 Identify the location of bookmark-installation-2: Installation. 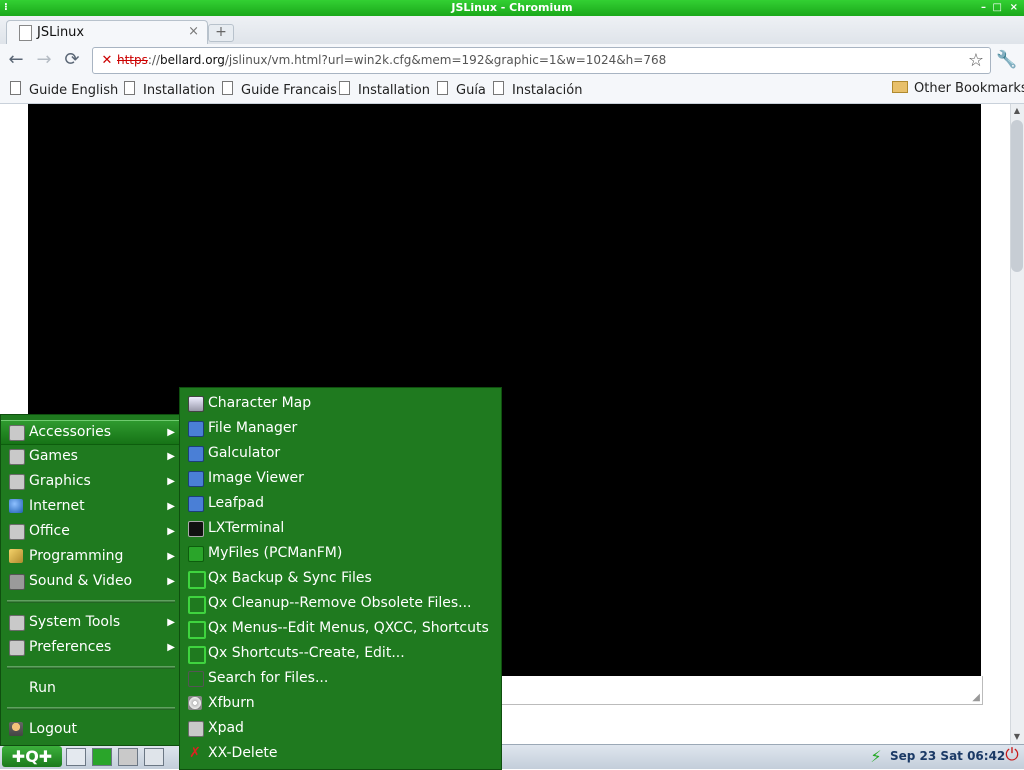
(384, 89).